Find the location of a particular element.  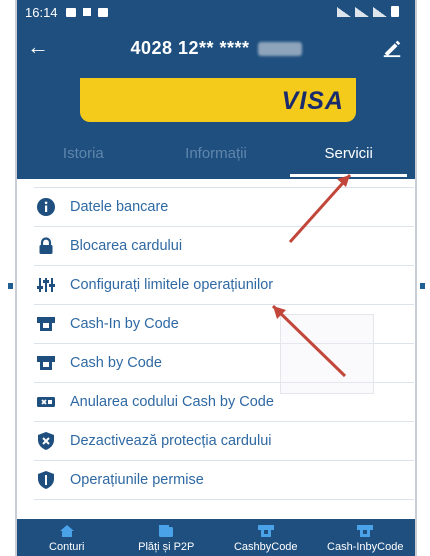

home-icon is located at coordinates (66, 531).